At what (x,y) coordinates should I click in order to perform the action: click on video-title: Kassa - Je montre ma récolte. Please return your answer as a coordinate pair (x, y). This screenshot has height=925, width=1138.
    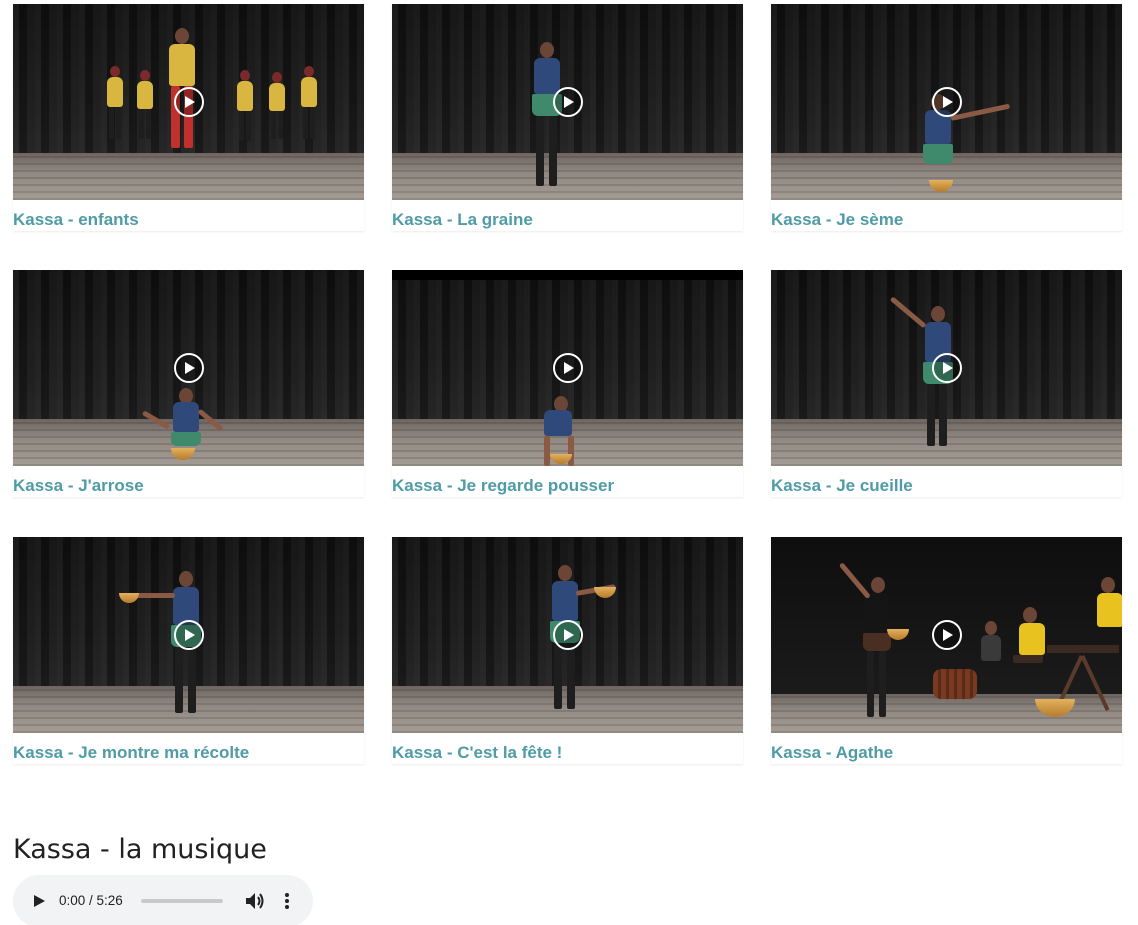
    Looking at the image, I should click on (188, 748).